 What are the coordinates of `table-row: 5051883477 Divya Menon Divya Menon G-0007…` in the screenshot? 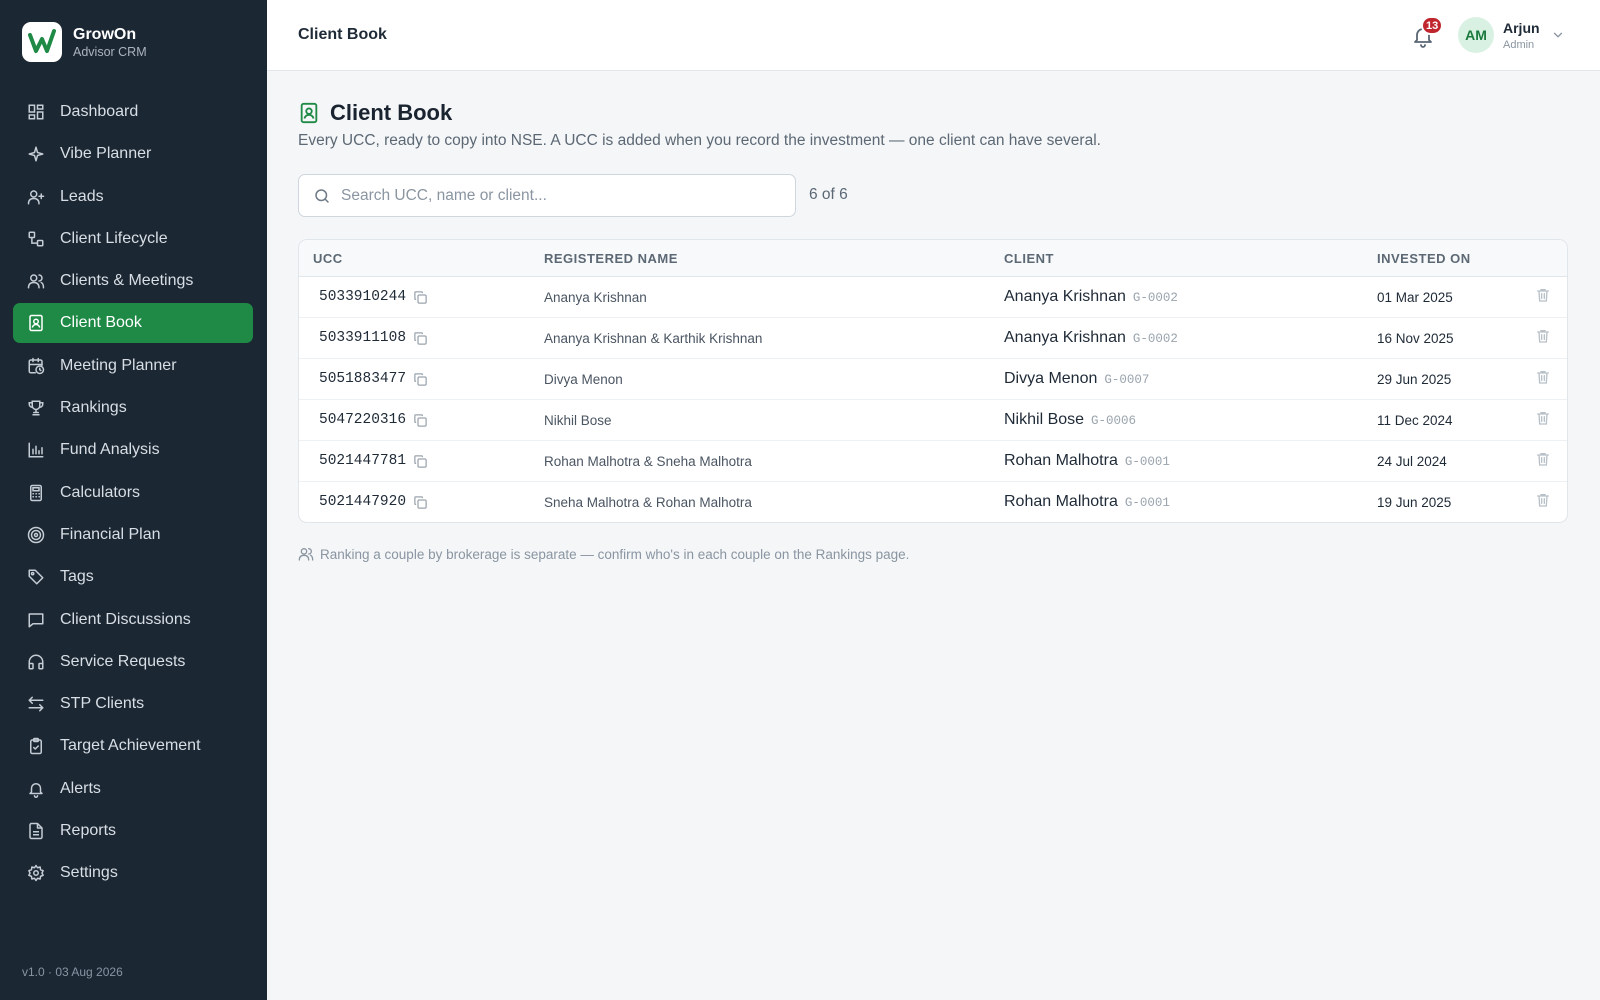 It's located at (933, 379).